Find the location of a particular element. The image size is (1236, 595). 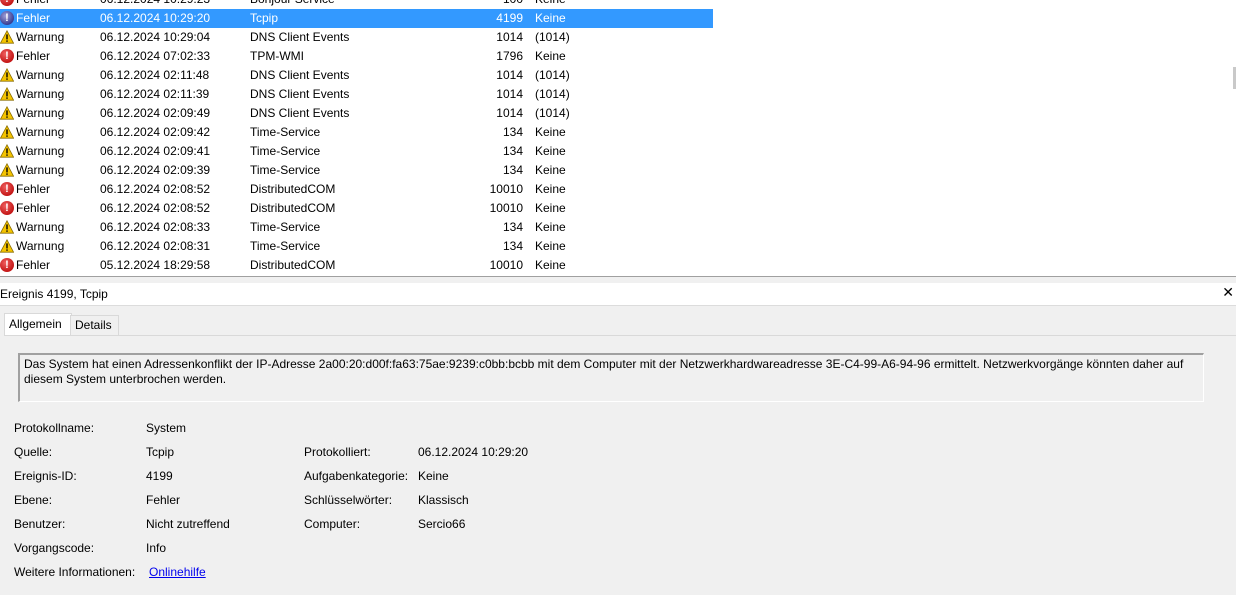

tab-general: Allgemein is located at coordinates (38, 324).